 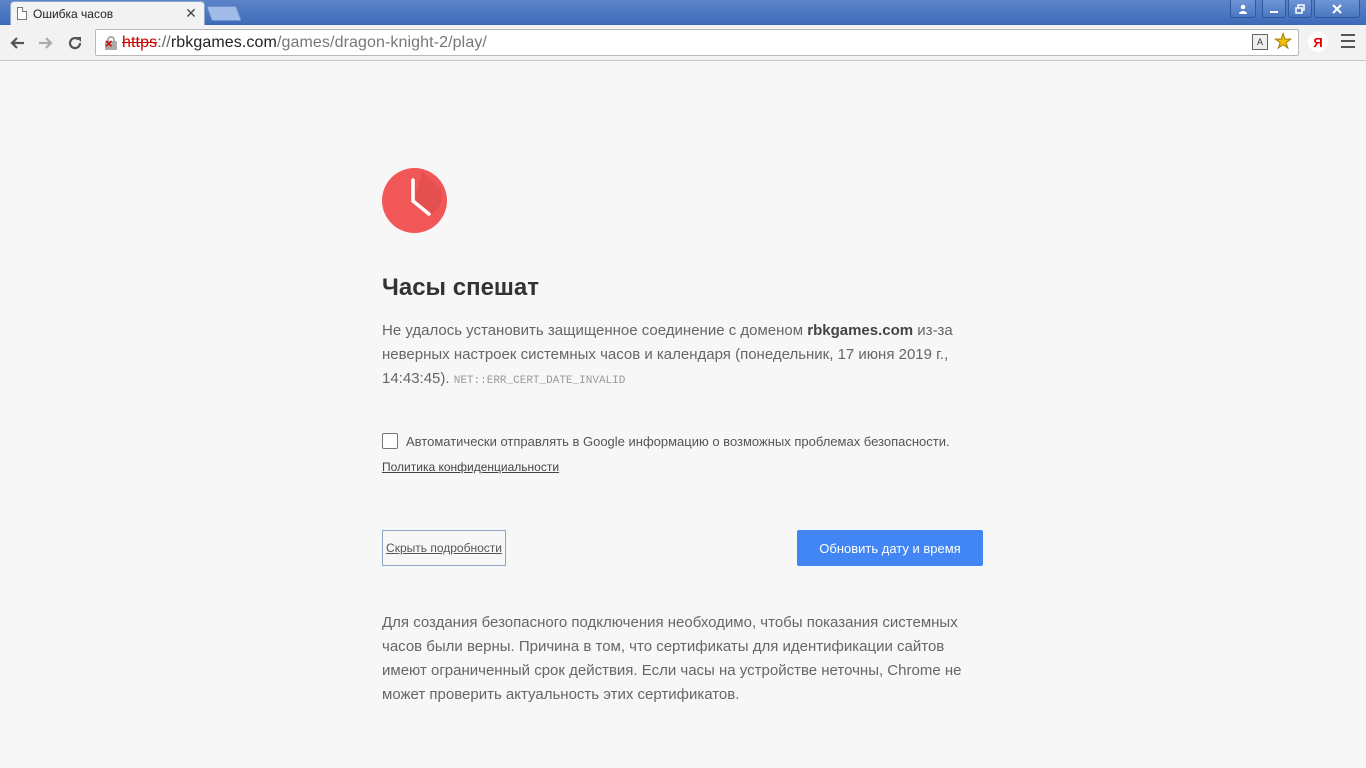 What do you see at coordinates (444, 548) in the screenshot?
I see `hide-details-button: Скрыть подробности` at bounding box center [444, 548].